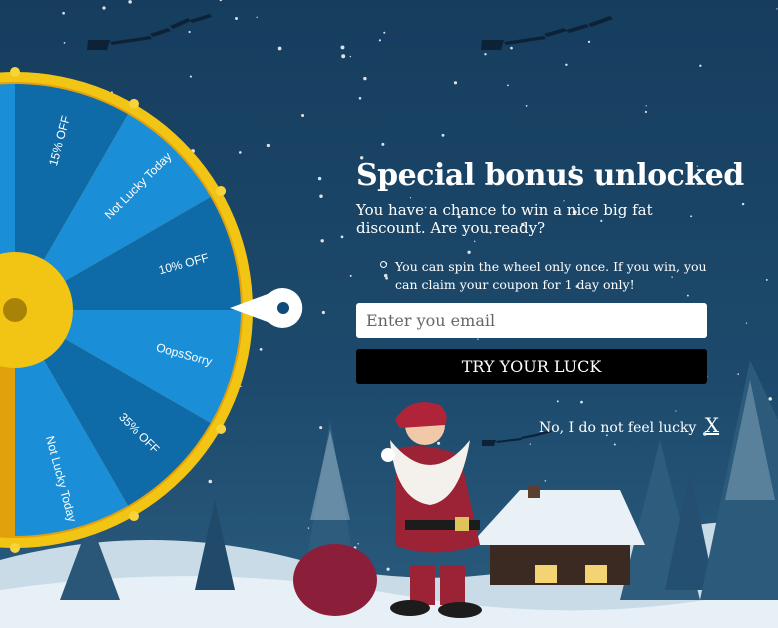 The width and height of the screenshot is (778, 628). Describe the element at coordinates (531, 366) in the screenshot. I see `try-your-luck-button: TRY YOUR LUCK` at that location.